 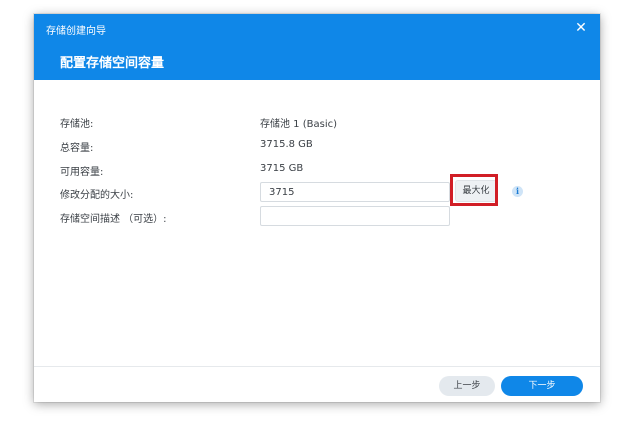 I want to click on close-icon: ✕, so click(x=581, y=28).